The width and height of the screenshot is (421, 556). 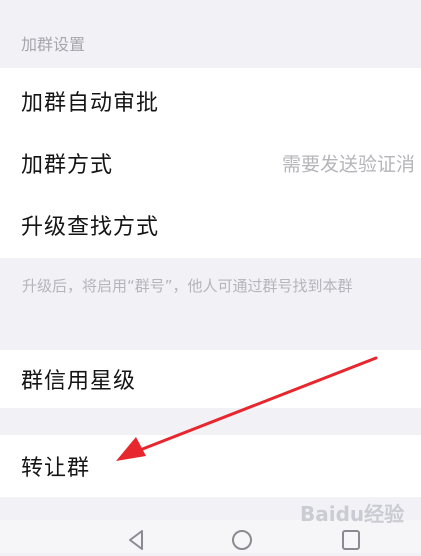 What do you see at coordinates (210, 34) in the screenshot?
I see `section-header: 加群设置` at bounding box center [210, 34].